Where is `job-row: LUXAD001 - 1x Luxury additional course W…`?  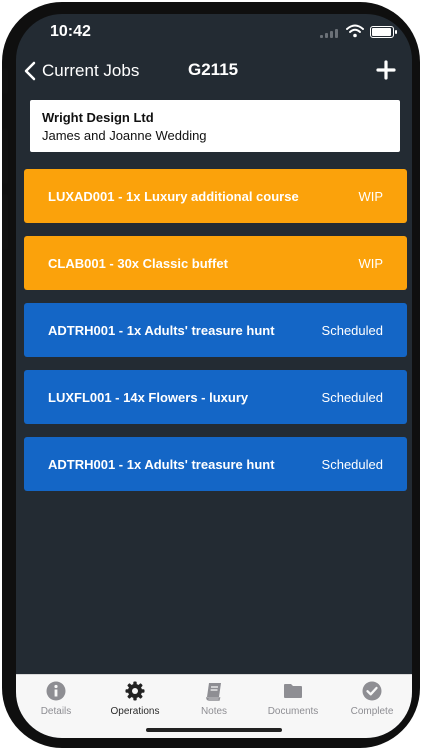 job-row: LUXAD001 - 1x Luxury additional course W… is located at coordinates (215, 196).